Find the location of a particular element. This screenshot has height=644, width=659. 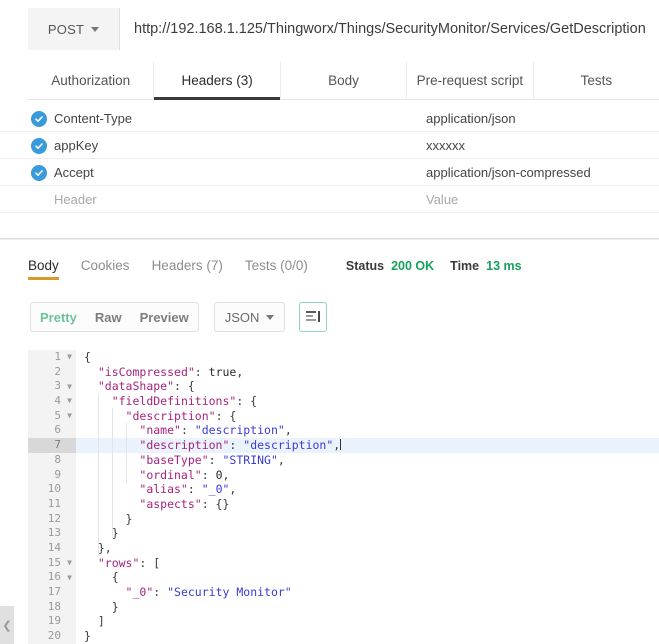

request-tab-authorization: Authorization is located at coordinates (91, 80).